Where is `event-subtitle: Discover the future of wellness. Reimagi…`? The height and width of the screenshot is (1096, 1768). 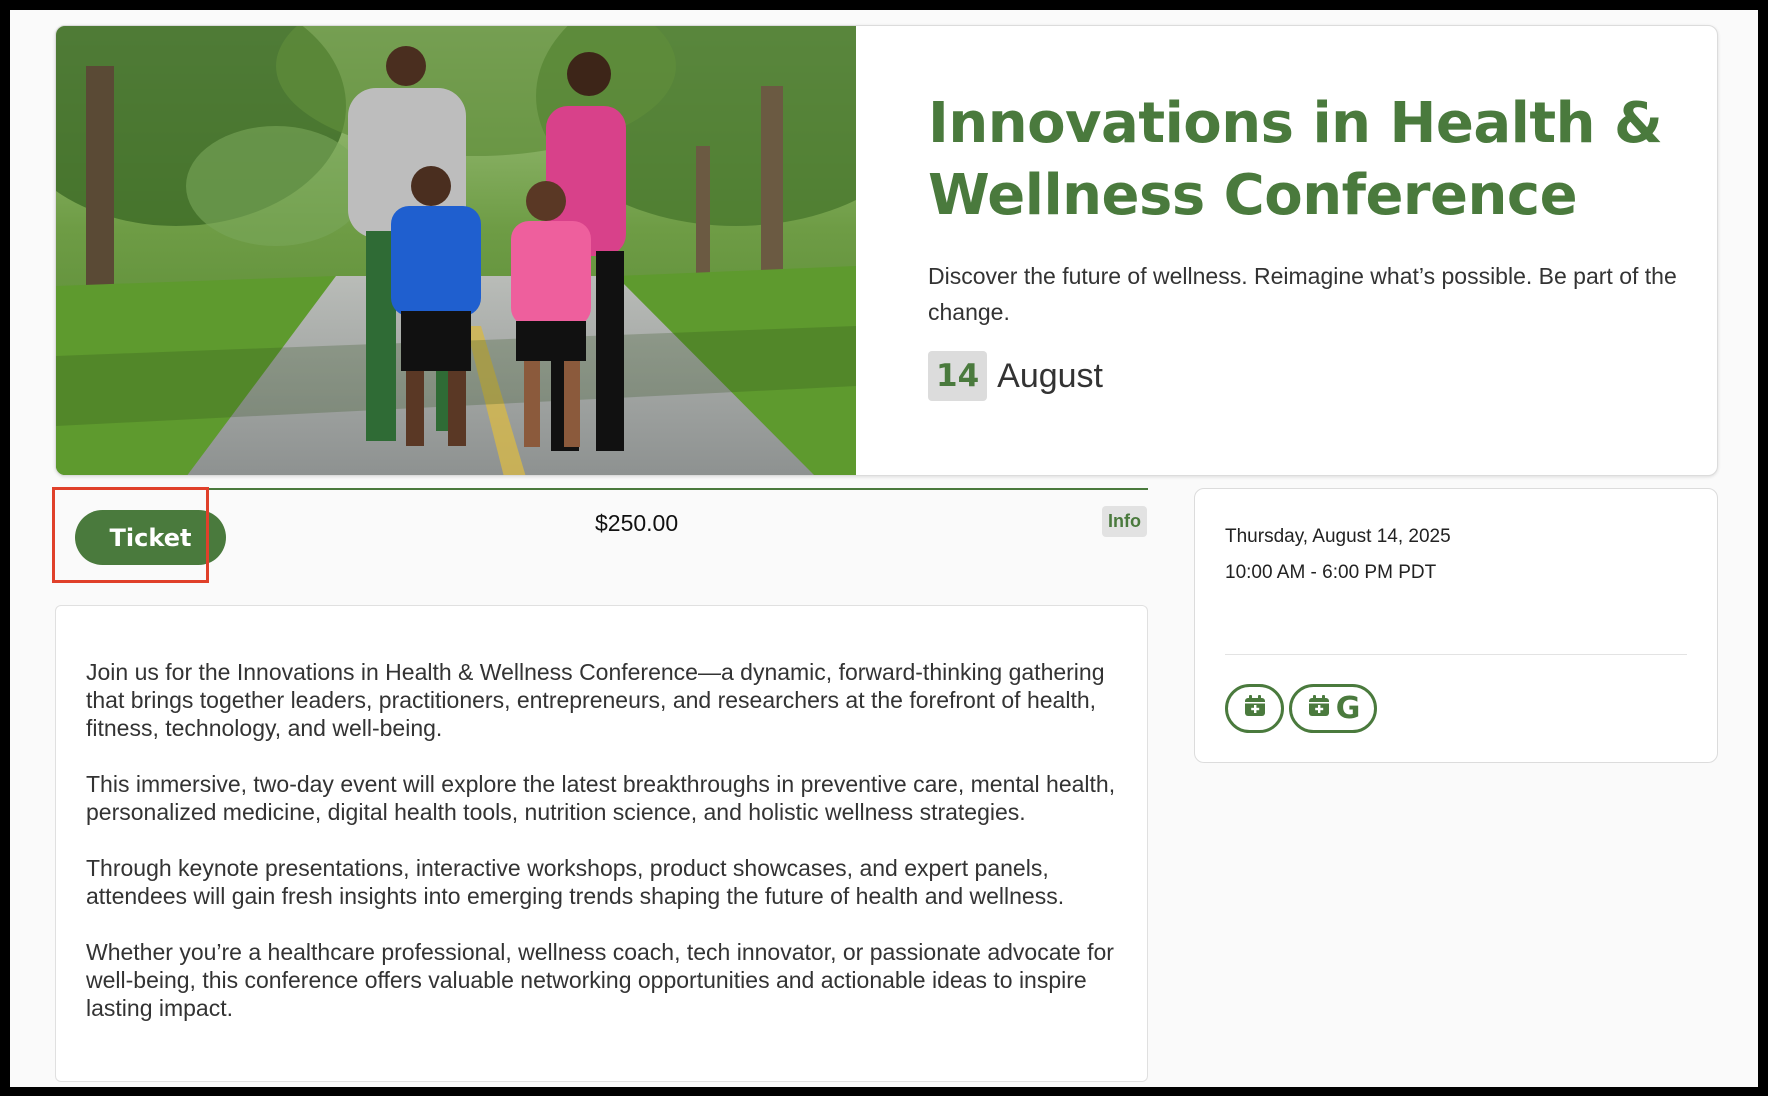 event-subtitle: Discover the future of wellness. Reimagi… is located at coordinates (1302, 294).